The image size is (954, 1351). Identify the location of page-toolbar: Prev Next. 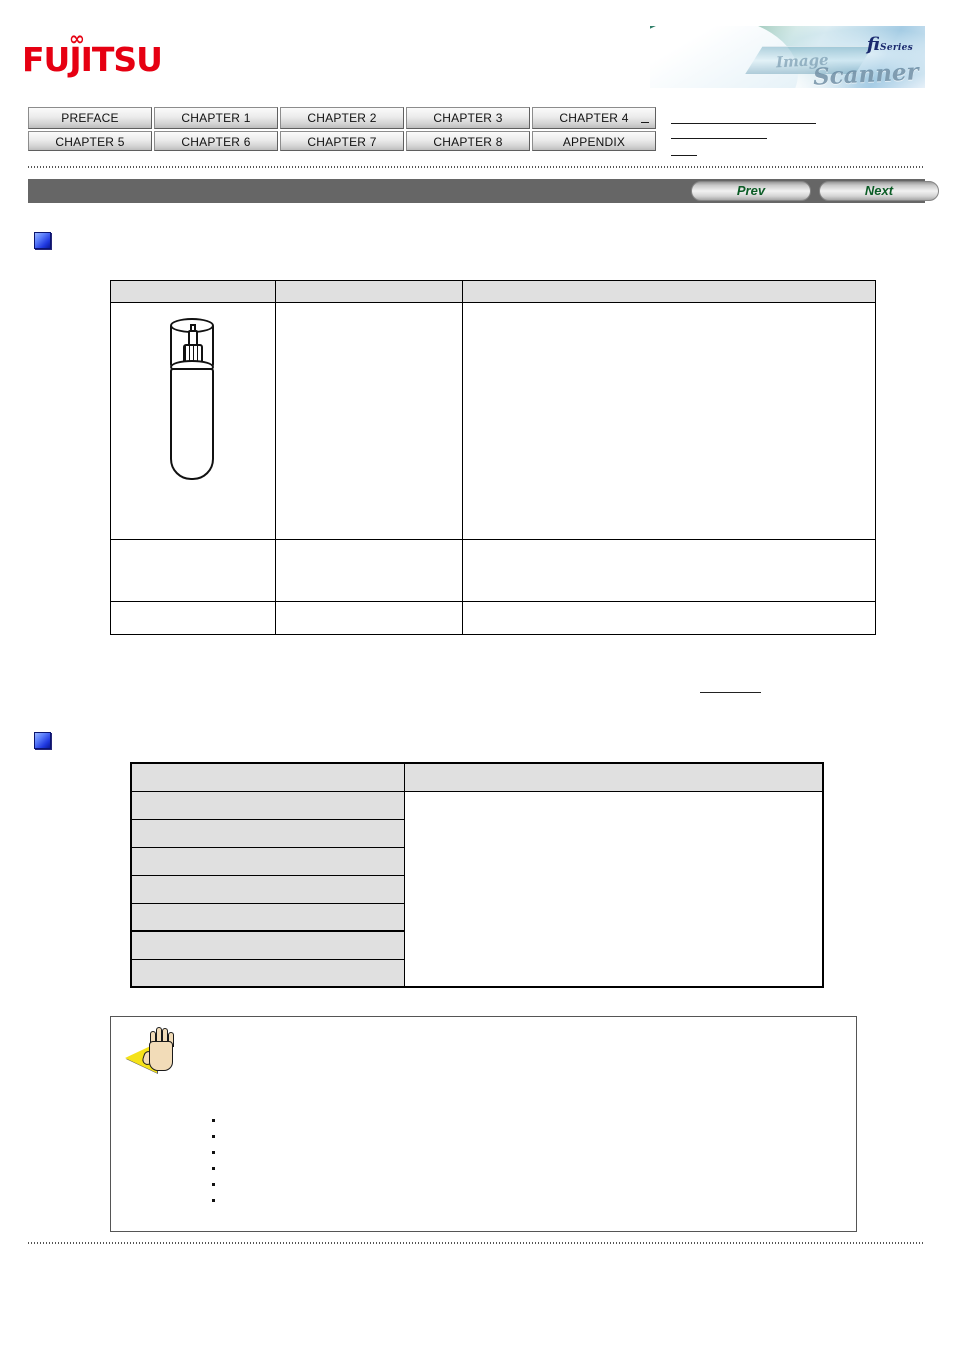
(483, 191).